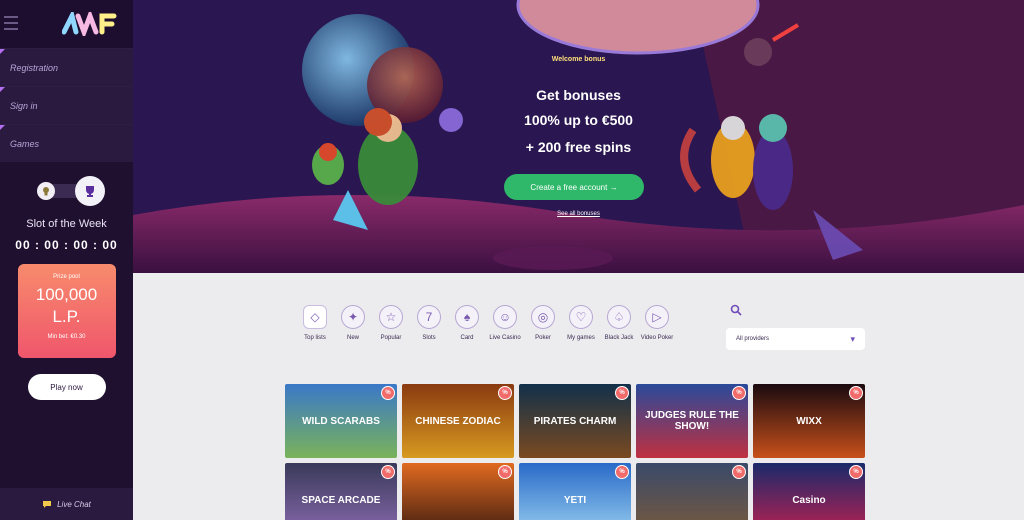  I want to click on category-popular: ☆ Popular, so click(391, 323).